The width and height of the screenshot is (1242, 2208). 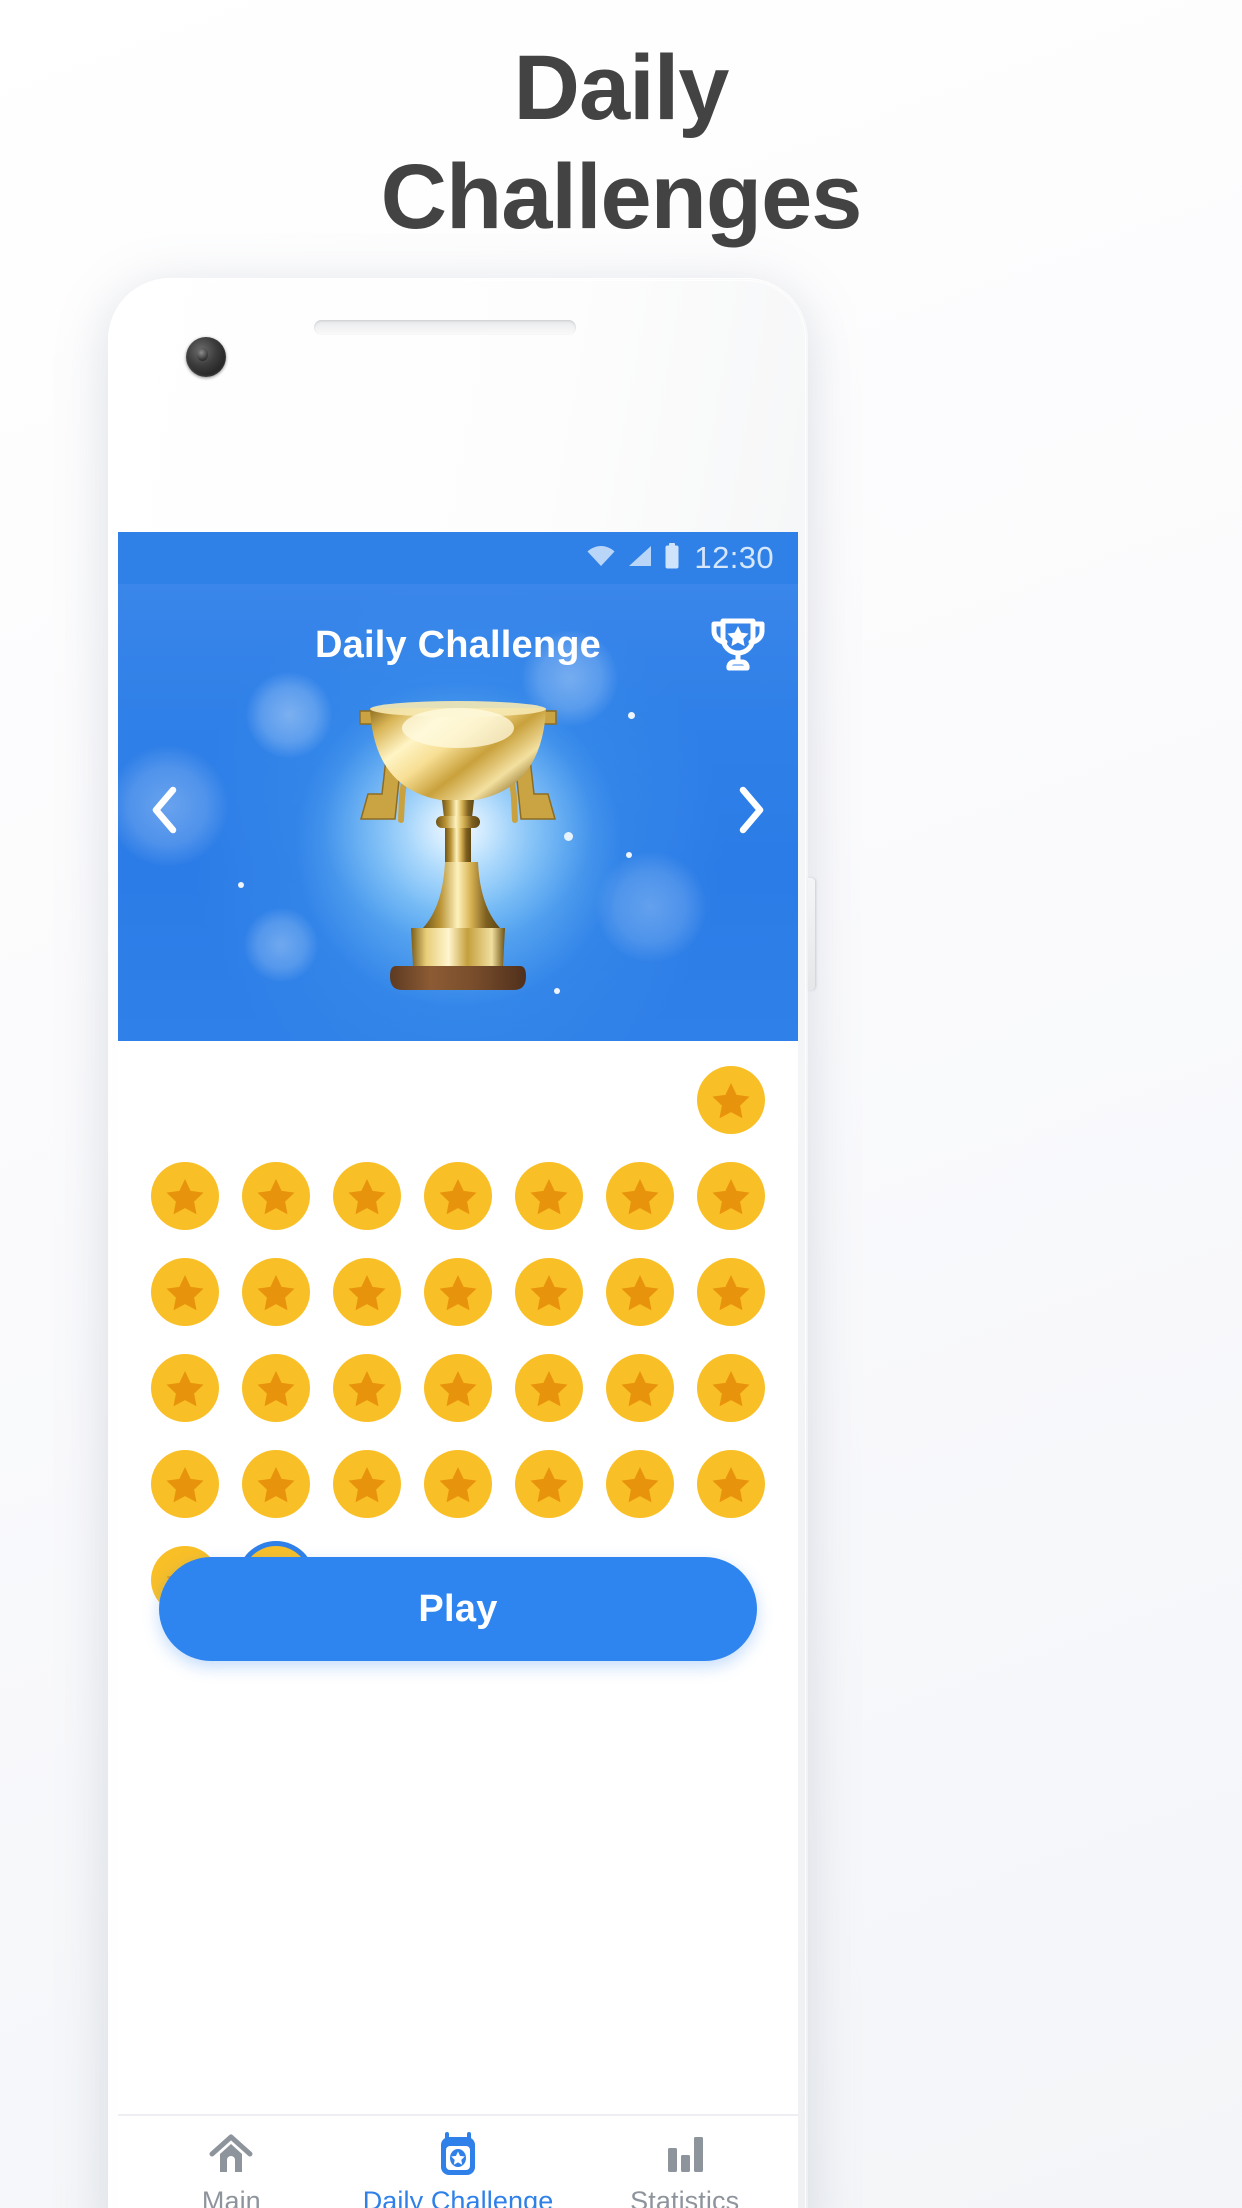 I want to click on carousel-prev-button, so click(x=164, y=813).